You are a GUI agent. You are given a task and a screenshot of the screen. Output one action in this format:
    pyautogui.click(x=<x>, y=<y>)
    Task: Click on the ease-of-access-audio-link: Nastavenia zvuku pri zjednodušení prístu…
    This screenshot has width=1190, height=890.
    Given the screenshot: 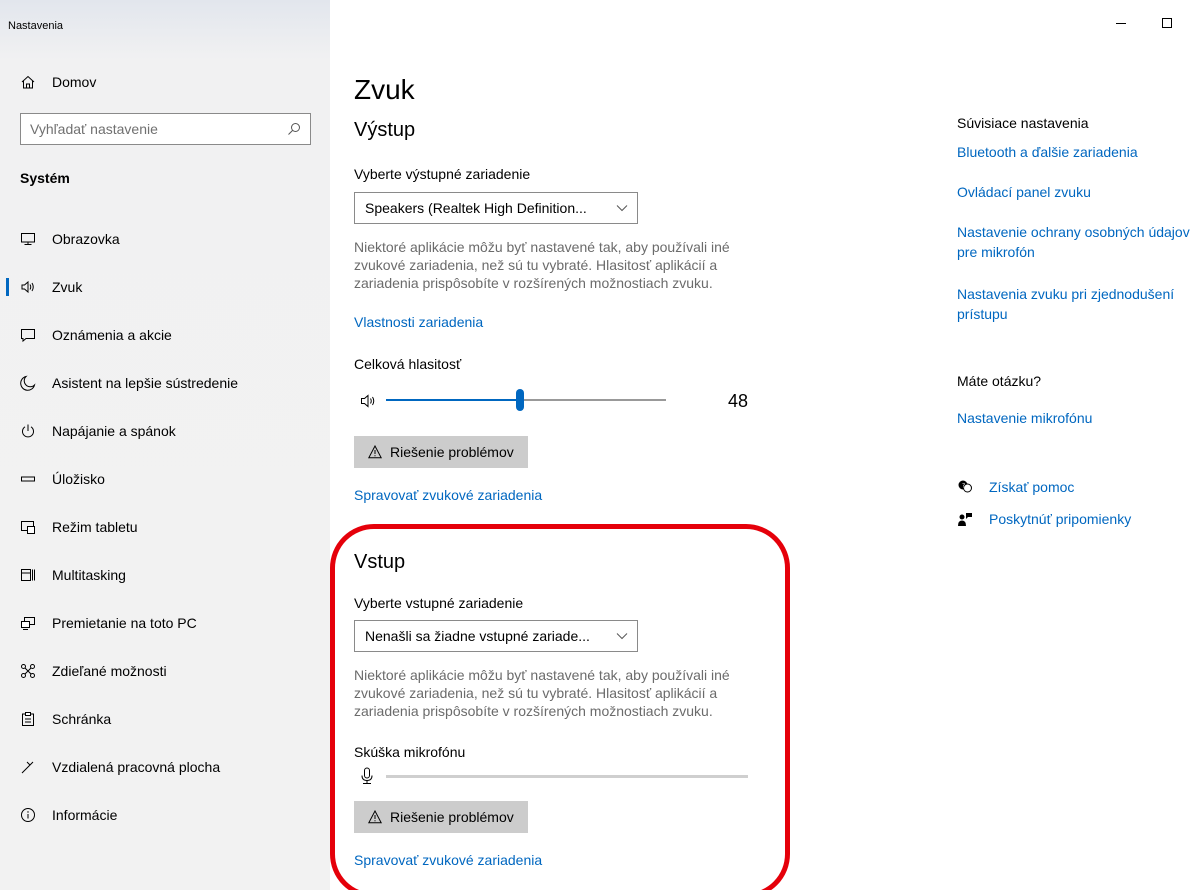 What is the action you would take?
    pyautogui.click(x=1073, y=304)
    